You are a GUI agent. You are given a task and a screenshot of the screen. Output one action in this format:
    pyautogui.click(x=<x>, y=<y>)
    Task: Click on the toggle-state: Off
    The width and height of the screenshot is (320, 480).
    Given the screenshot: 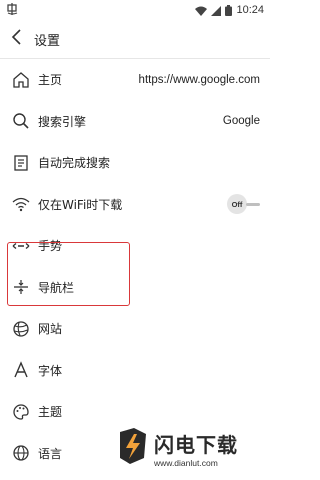 What is the action you would take?
    pyautogui.click(x=237, y=204)
    